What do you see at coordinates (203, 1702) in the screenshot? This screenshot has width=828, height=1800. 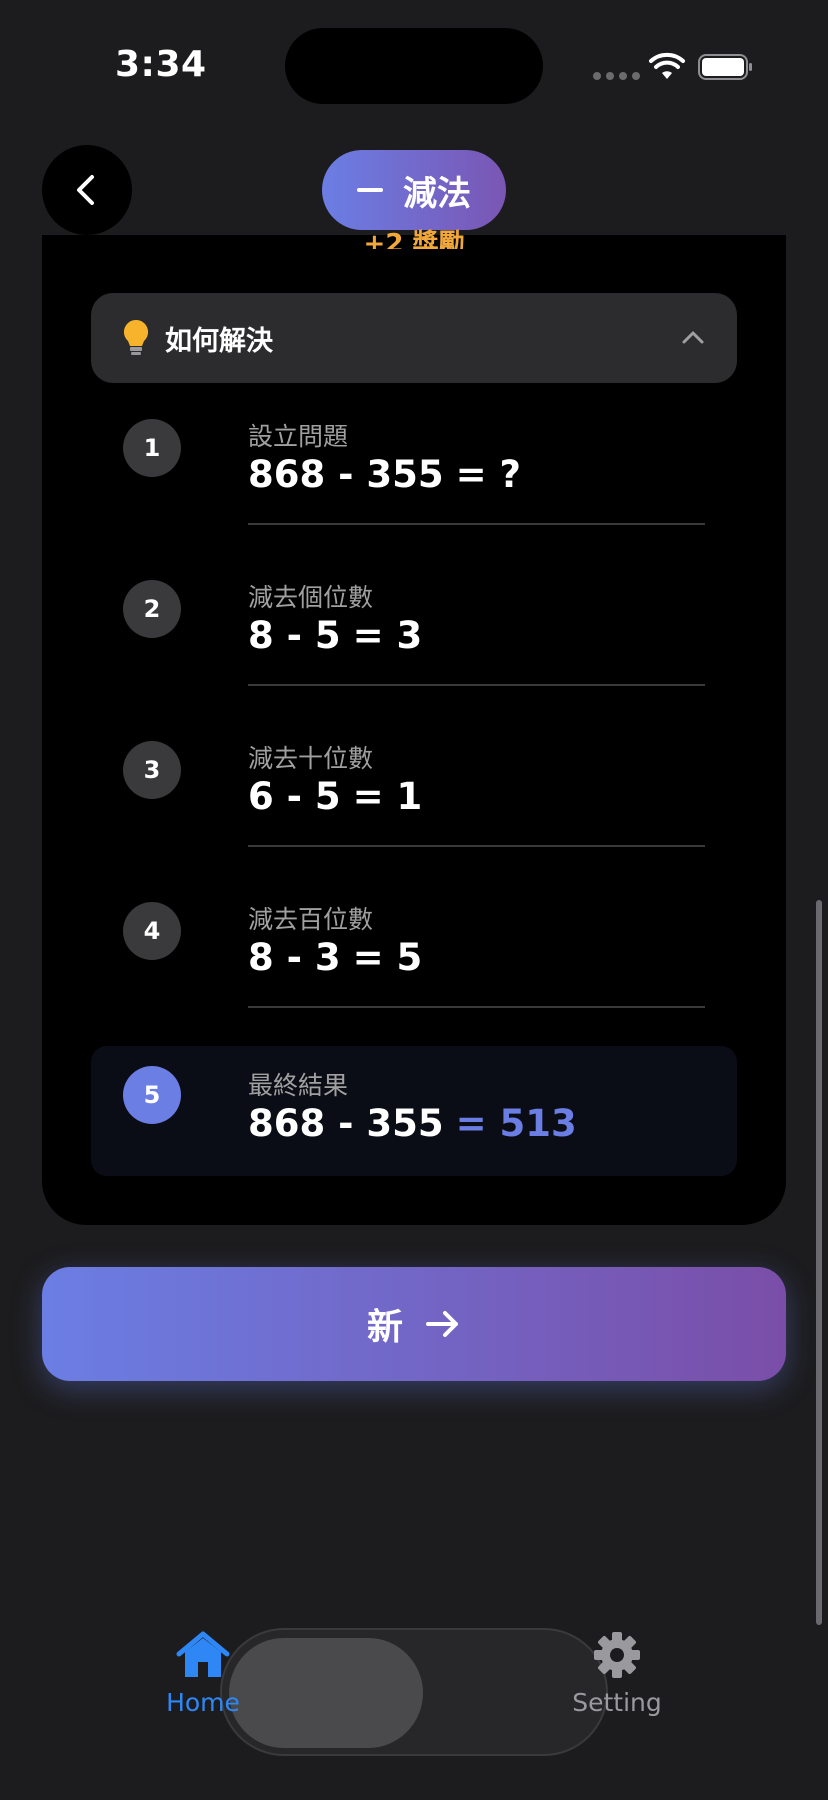 I see `tab-home-label: Home` at bounding box center [203, 1702].